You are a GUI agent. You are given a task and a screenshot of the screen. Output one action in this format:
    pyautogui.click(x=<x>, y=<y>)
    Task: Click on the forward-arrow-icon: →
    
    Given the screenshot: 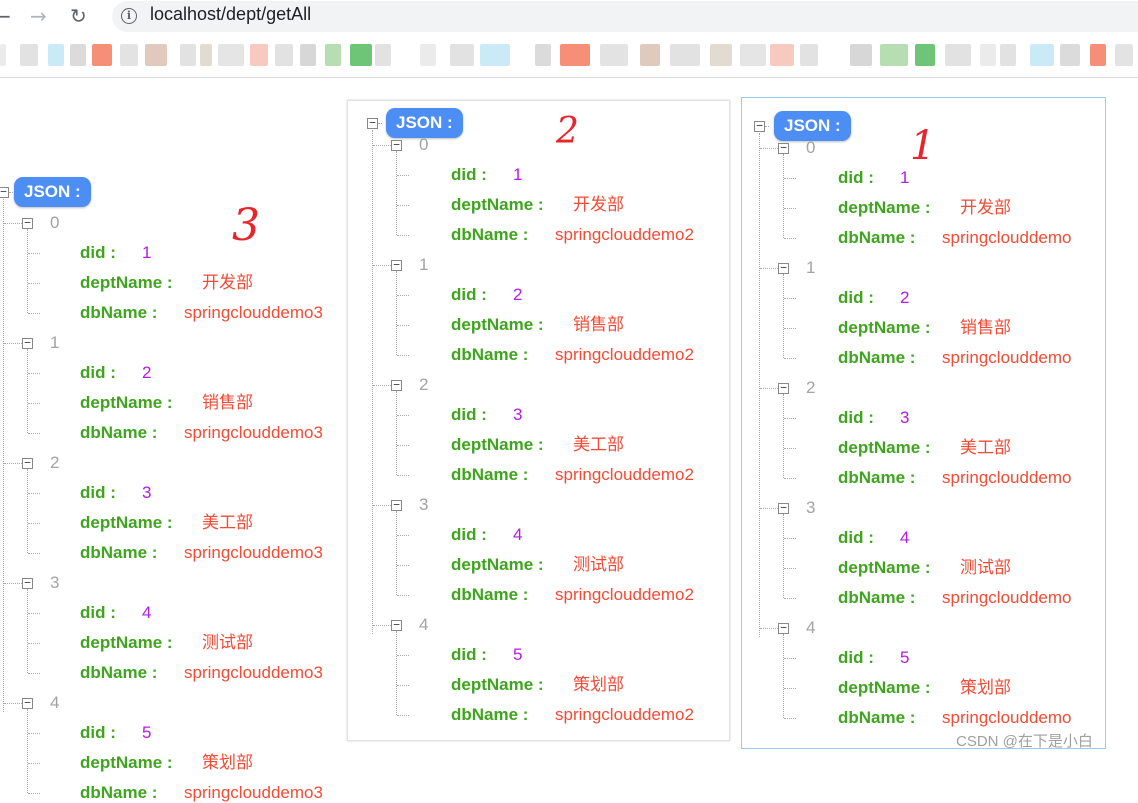 What is the action you would take?
    pyautogui.click(x=38, y=16)
    